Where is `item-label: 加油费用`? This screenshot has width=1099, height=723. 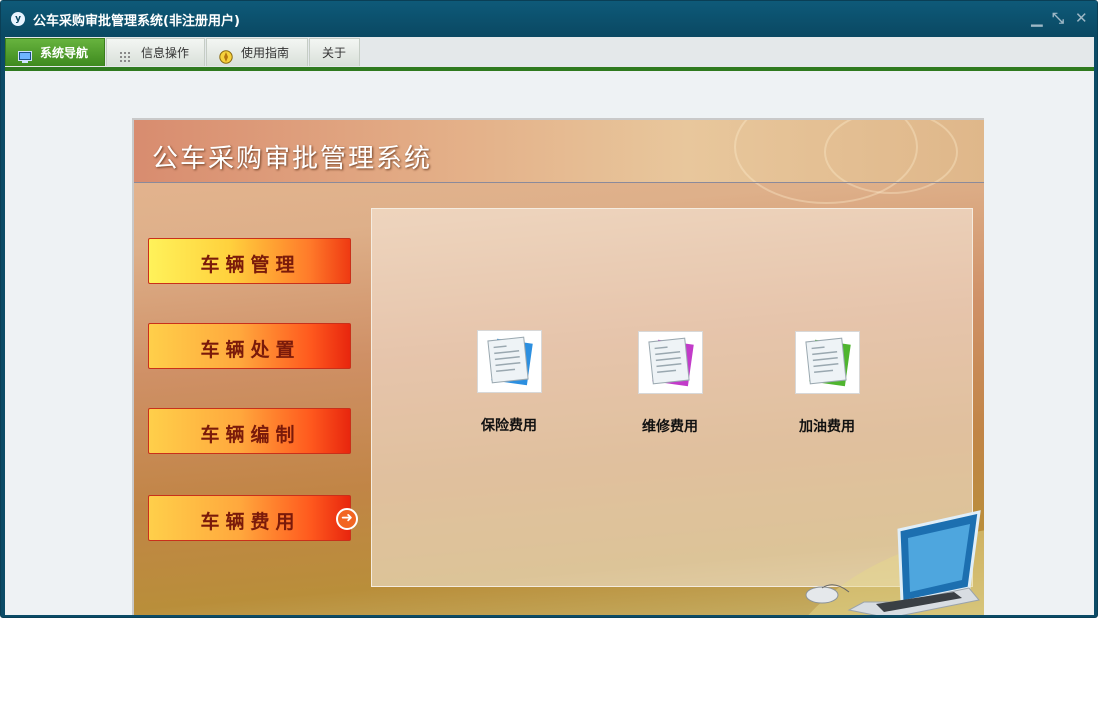 item-label: 加油费用 is located at coordinates (827, 427).